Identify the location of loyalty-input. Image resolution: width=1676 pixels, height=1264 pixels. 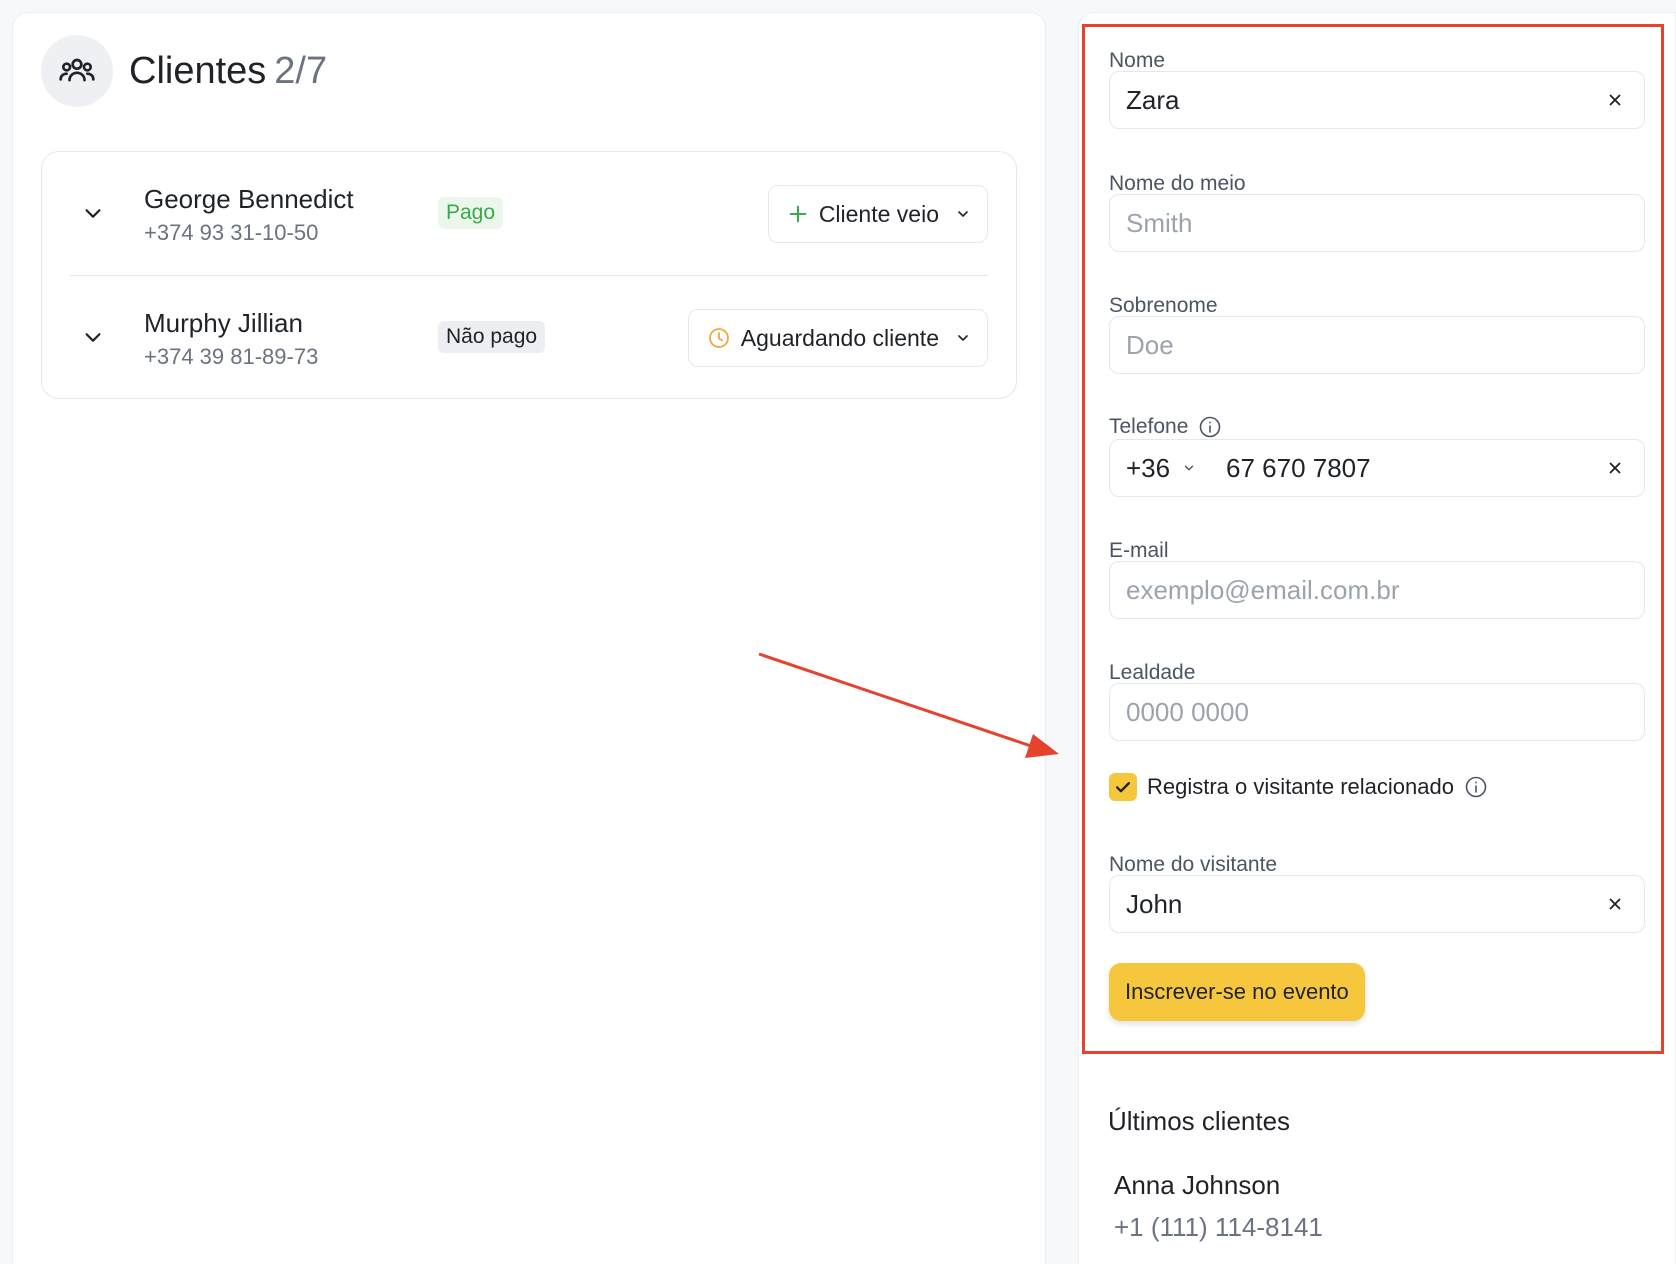
(1346, 712).